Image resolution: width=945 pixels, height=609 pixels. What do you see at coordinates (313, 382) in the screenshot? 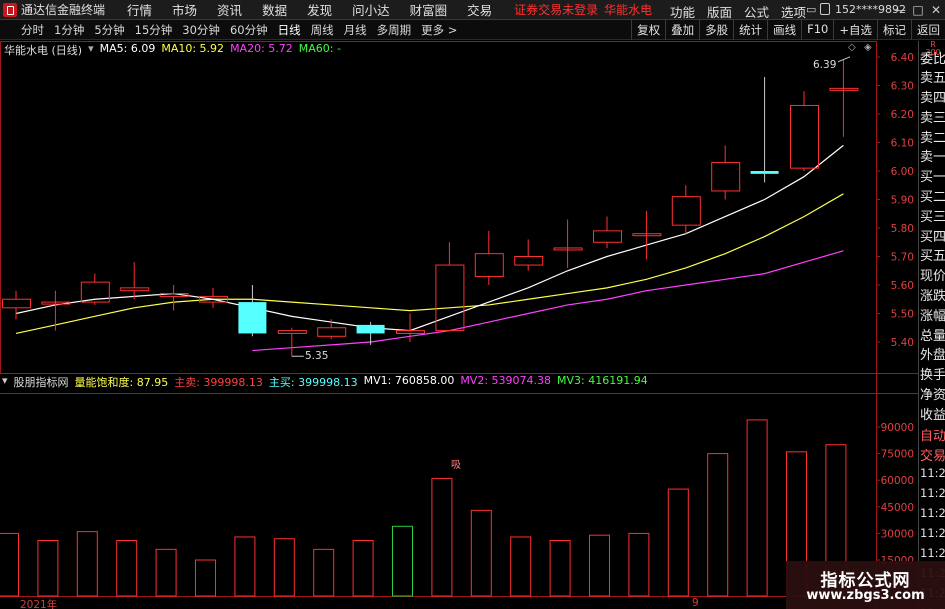
I see `main-buy: 主买: 399998.13` at bounding box center [313, 382].